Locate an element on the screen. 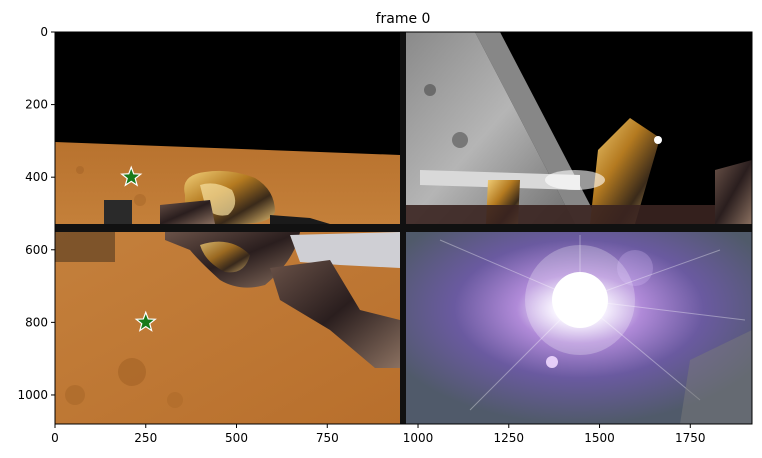 Image resolution: width=762 pixels, height=458 pixels. x-tick-label: 500 is located at coordinates (236, 438).